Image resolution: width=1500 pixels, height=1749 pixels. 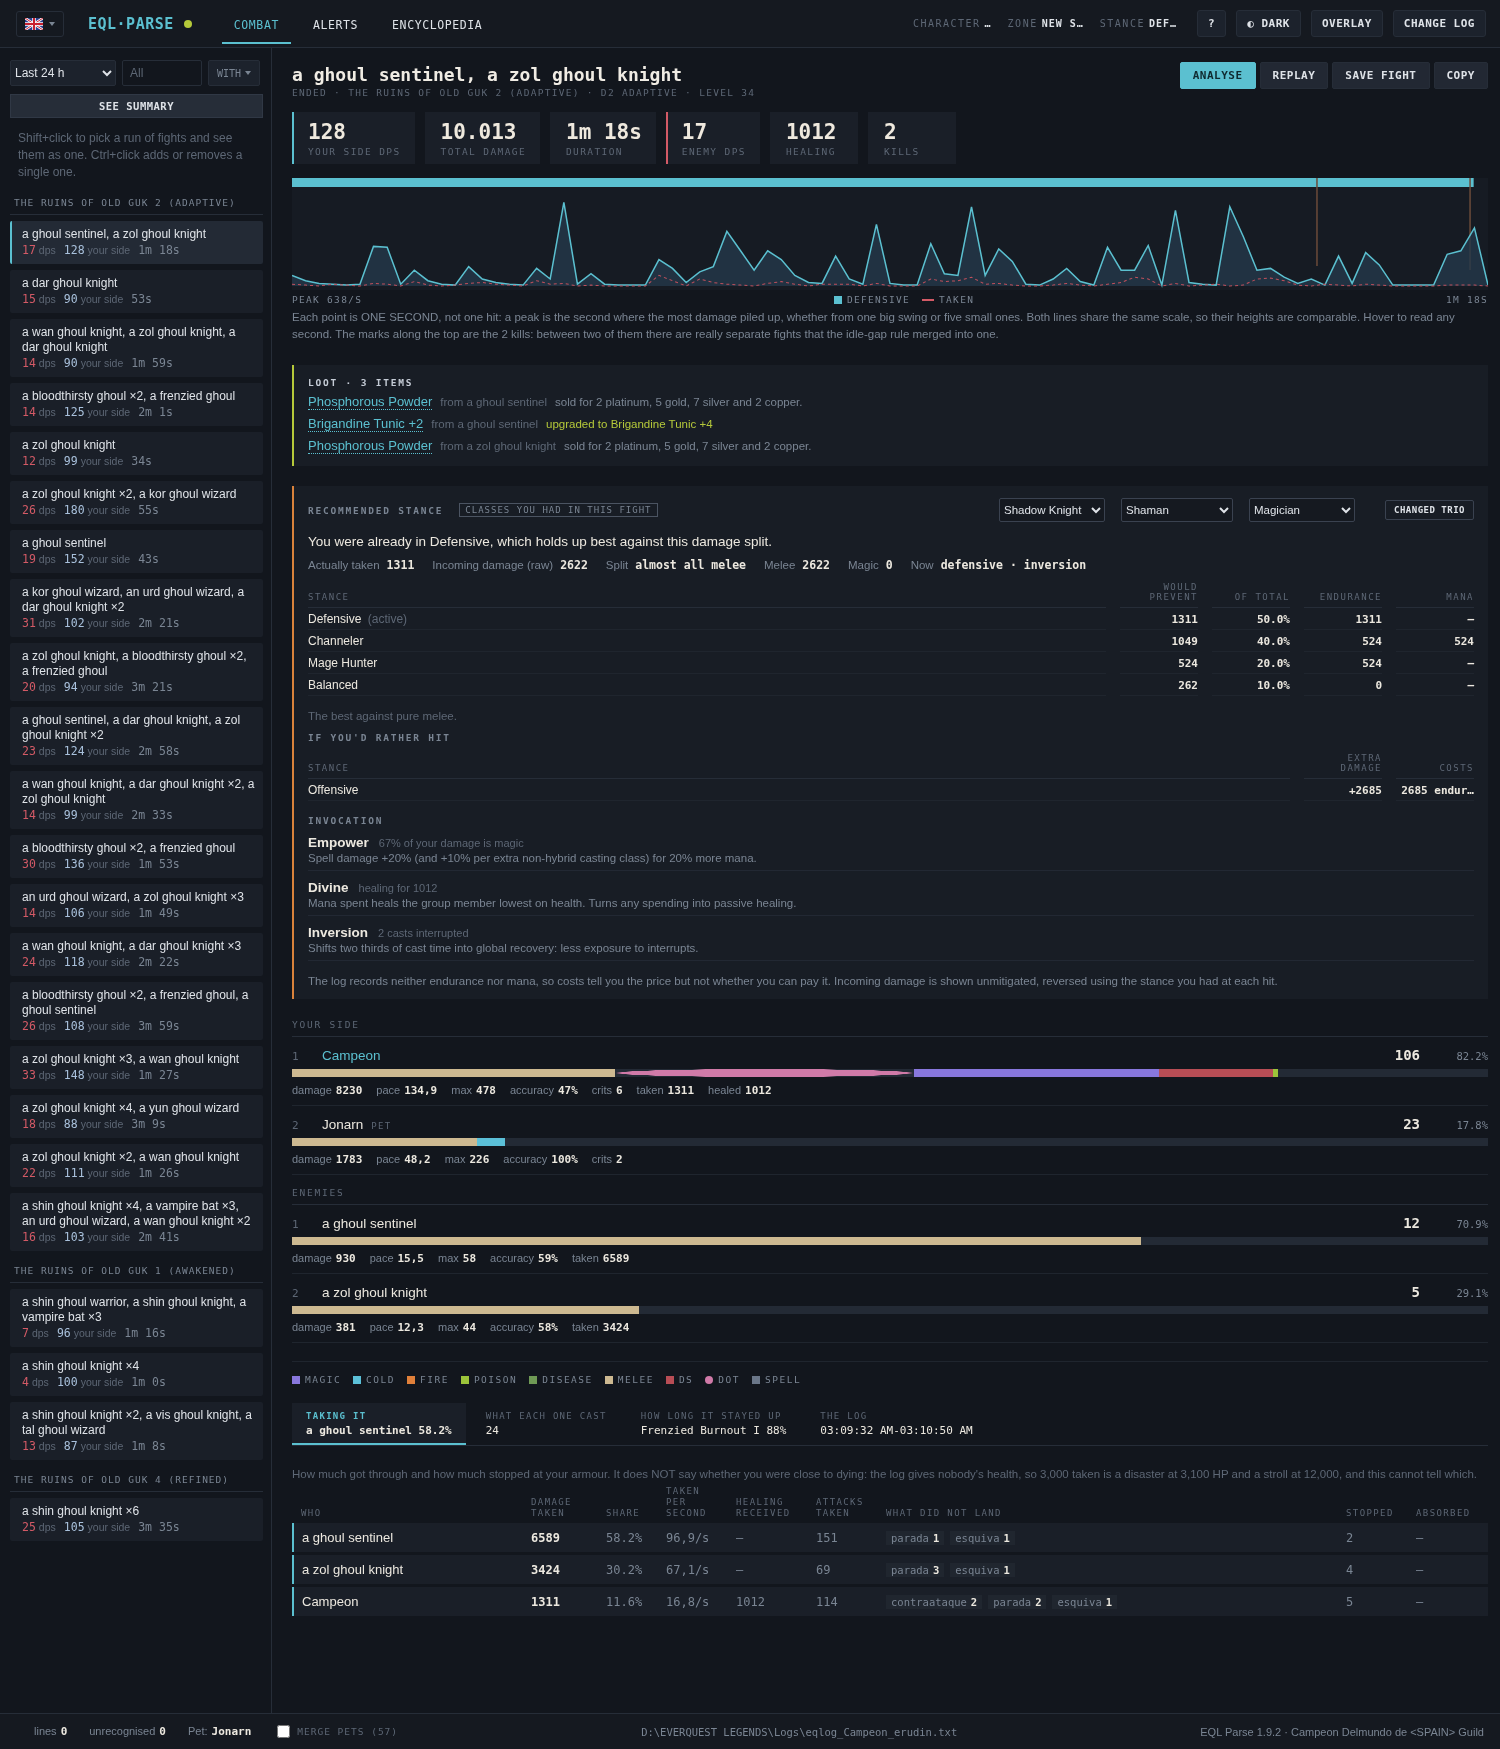 I want to click on table-cell: 262, so click(x=1159, y=685).